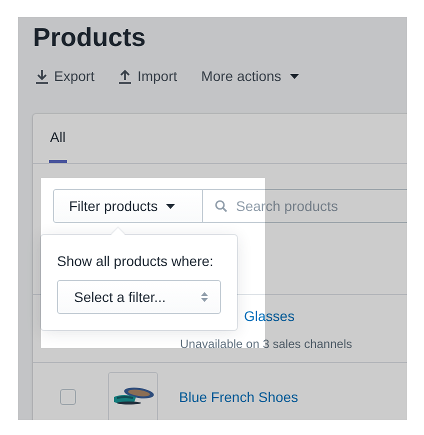  Describe the element at coordinates (42, 76) in the screenshot. I see `download-icon` at that location.